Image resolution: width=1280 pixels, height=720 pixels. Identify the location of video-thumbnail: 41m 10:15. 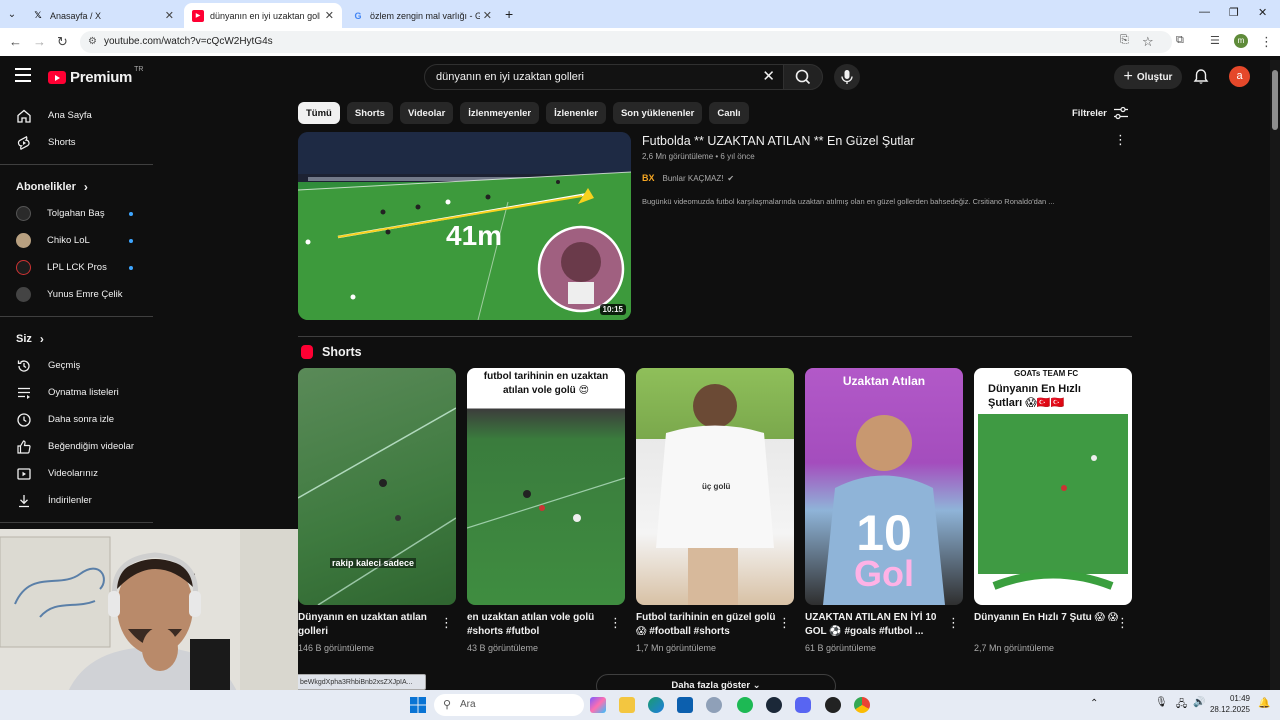
(464, 226).